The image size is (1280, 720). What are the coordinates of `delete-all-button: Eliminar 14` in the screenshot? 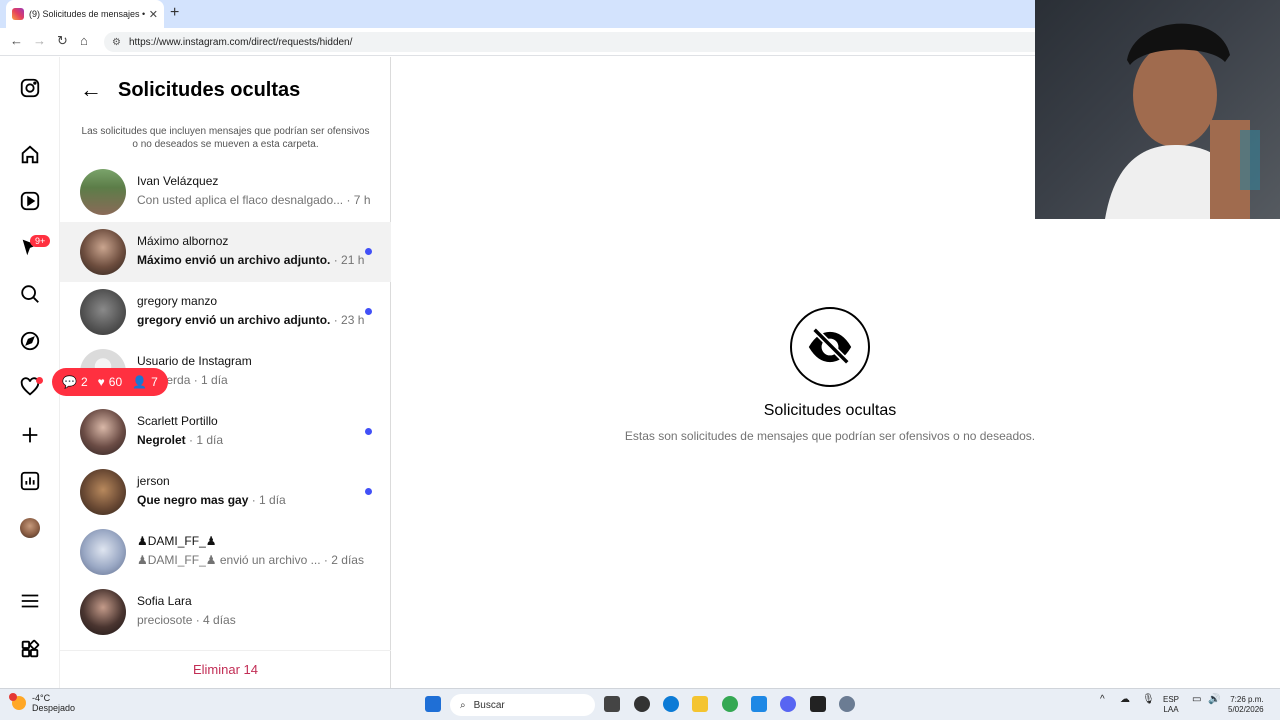 It's located at (225, 669).